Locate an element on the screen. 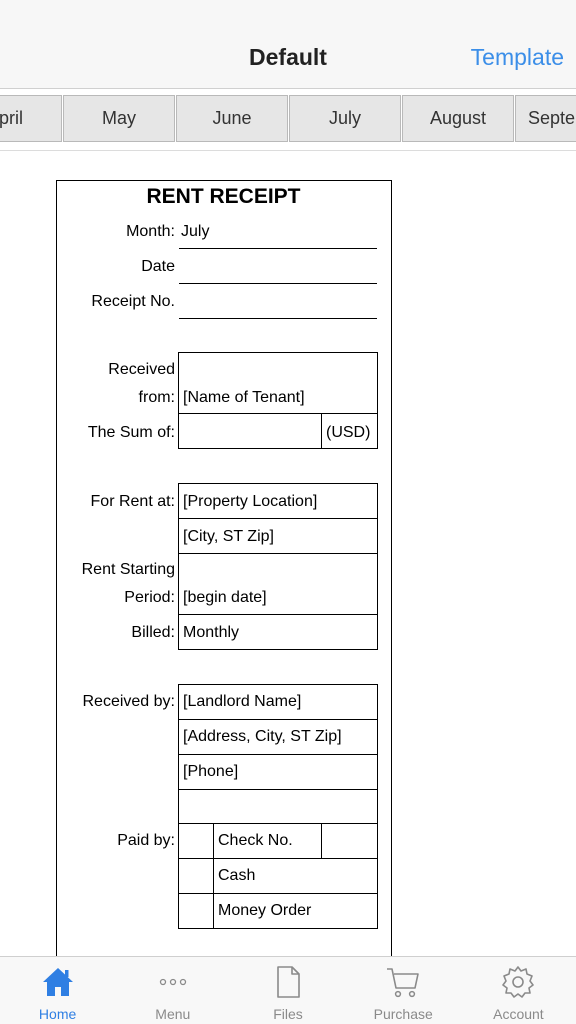 The height and width of the screenshot is (1024, 576). property-location-value: [Property Location] is located at coordinates (250, 501).